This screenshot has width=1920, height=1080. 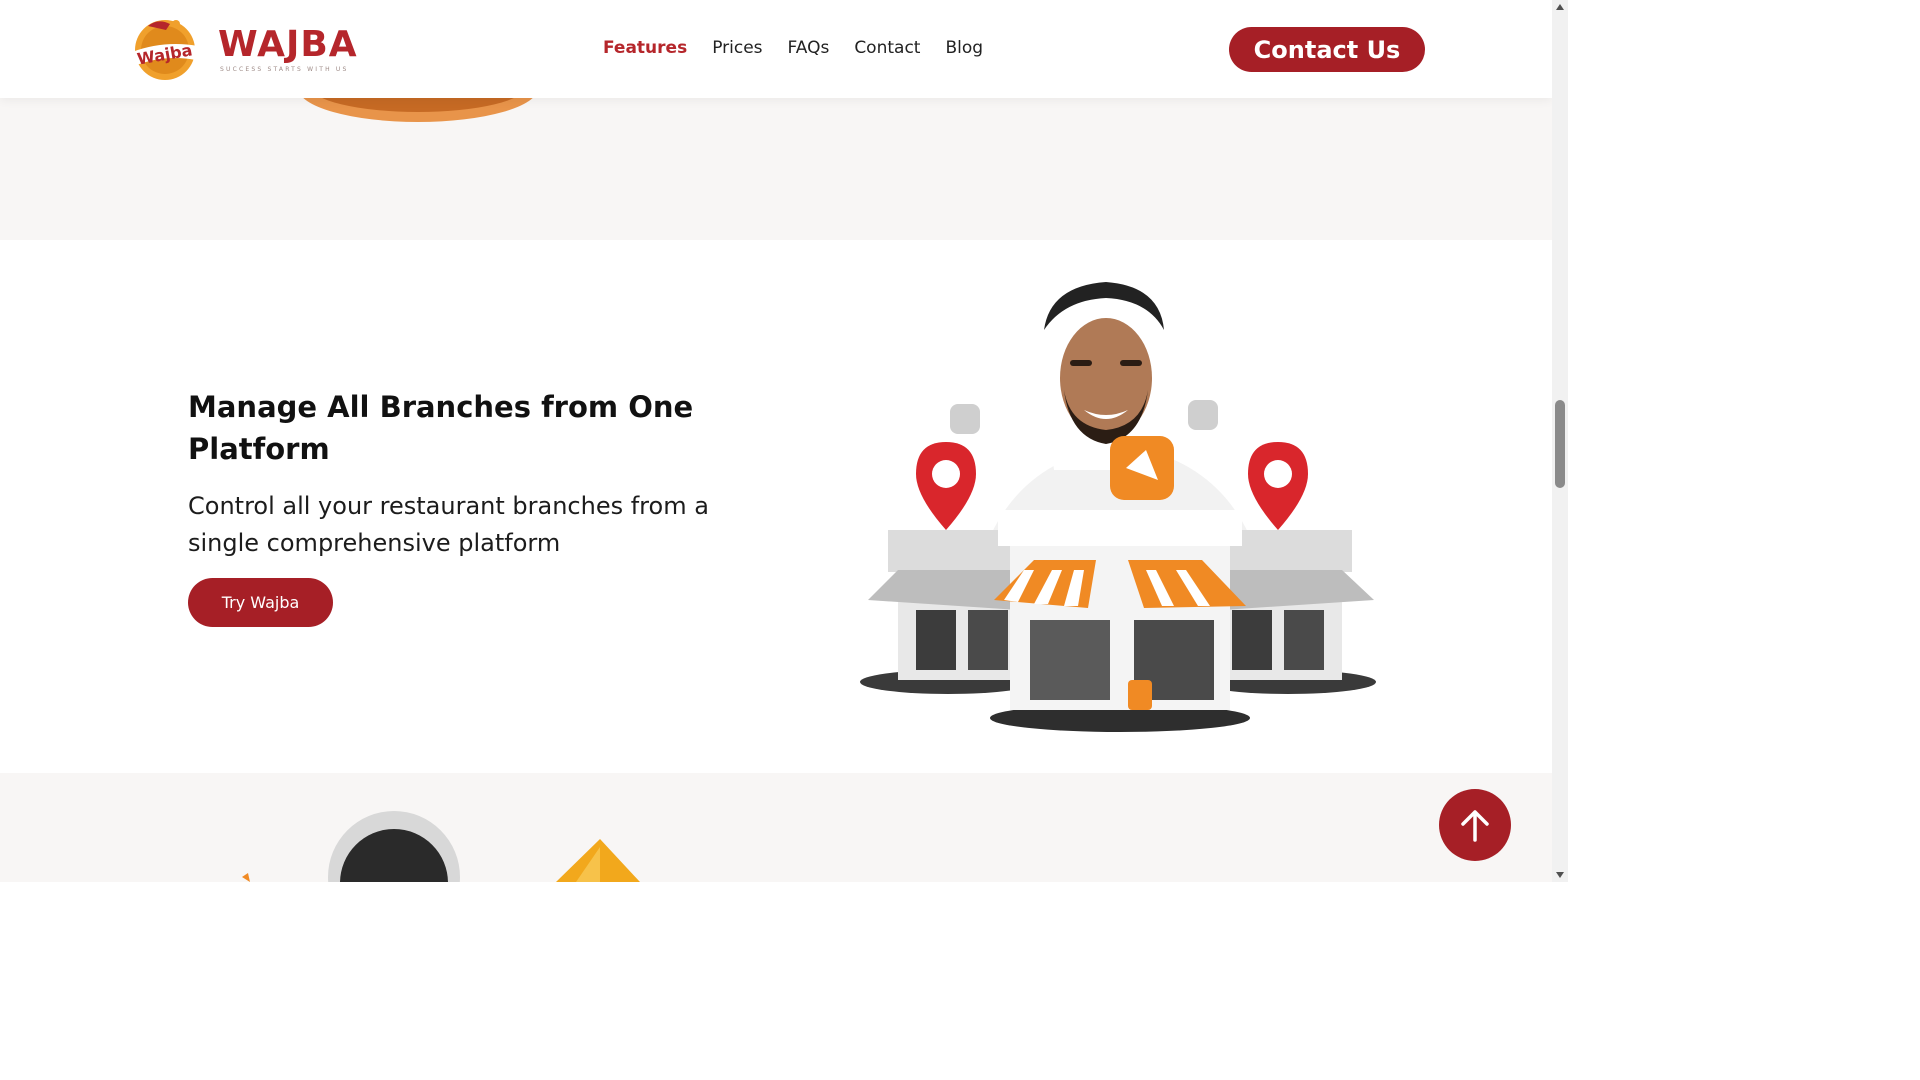 What do you see at coordinates (284, 69) in the screenshot?
I see `brand-tagline: SUCCESS STARTS WITH US` at bounding box center [284, 69].